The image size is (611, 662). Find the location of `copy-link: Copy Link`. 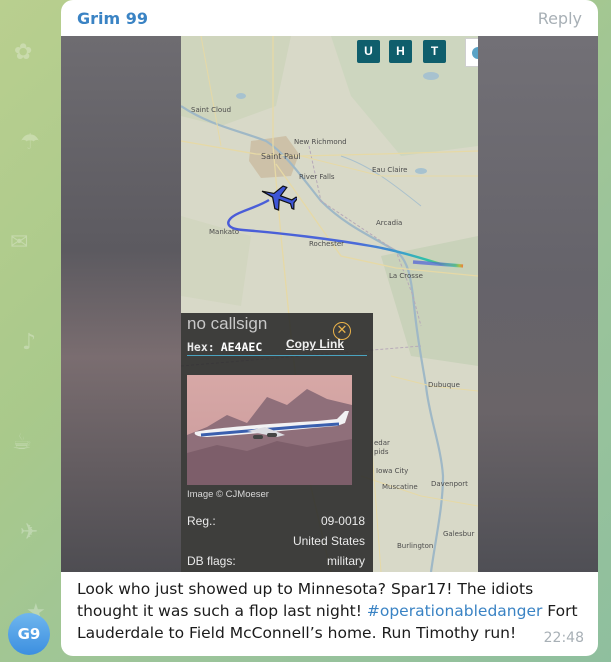

copy-link: Copy Link is located at coordinates (315, 344).